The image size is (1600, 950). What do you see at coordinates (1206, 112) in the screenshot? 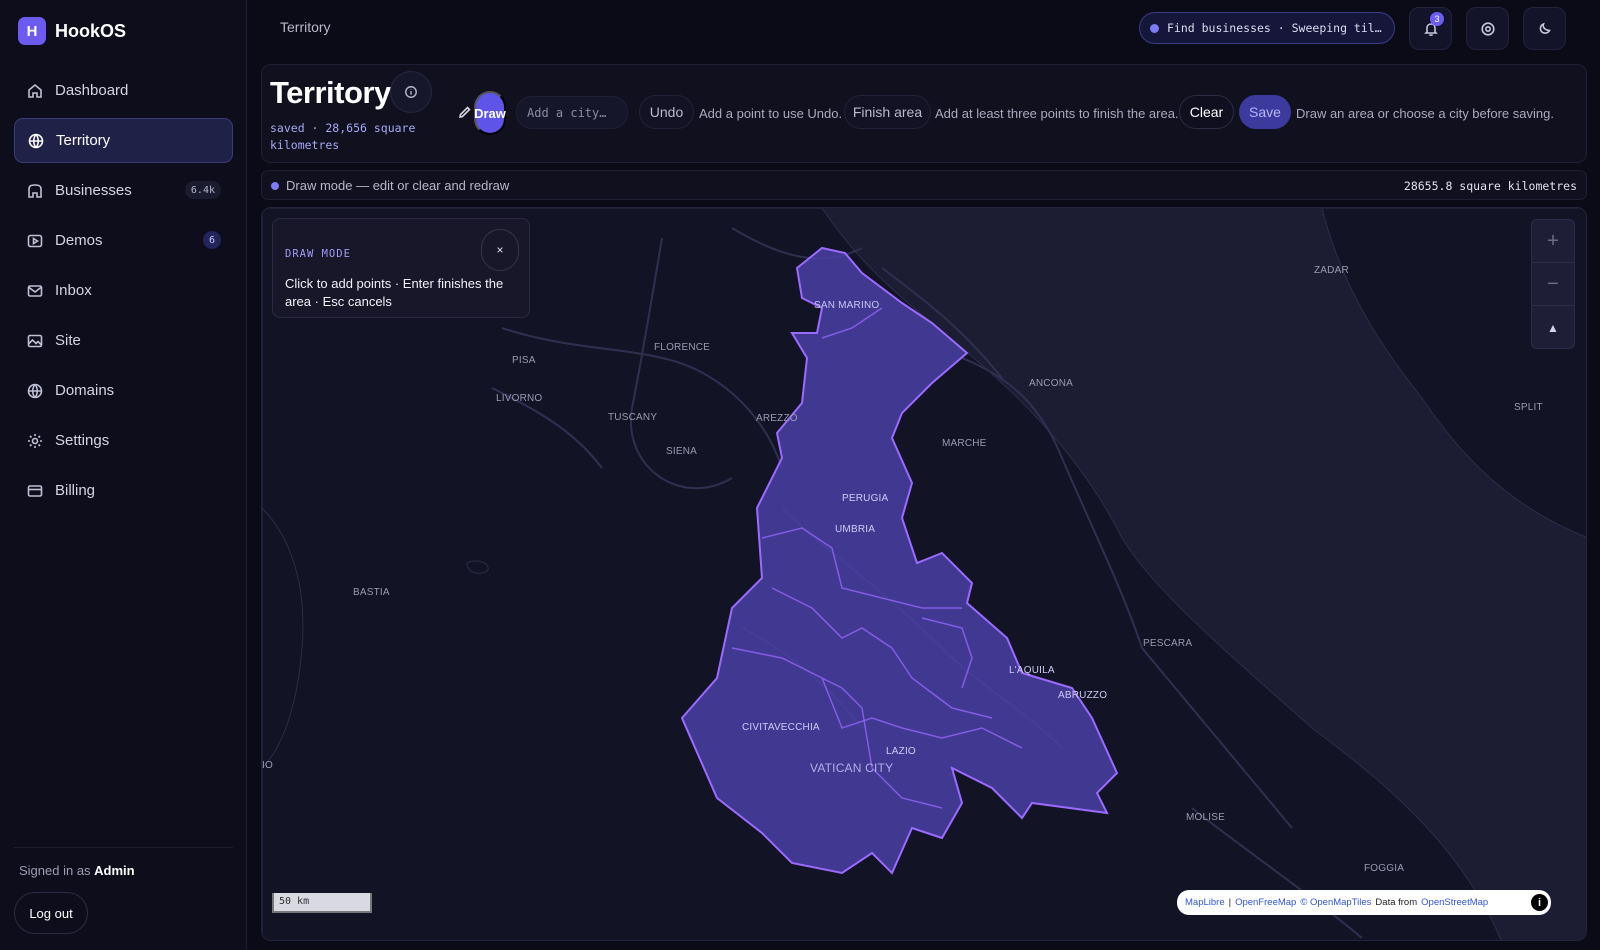
I see `clear-button: Clear` at bounding box center [1206, 112].